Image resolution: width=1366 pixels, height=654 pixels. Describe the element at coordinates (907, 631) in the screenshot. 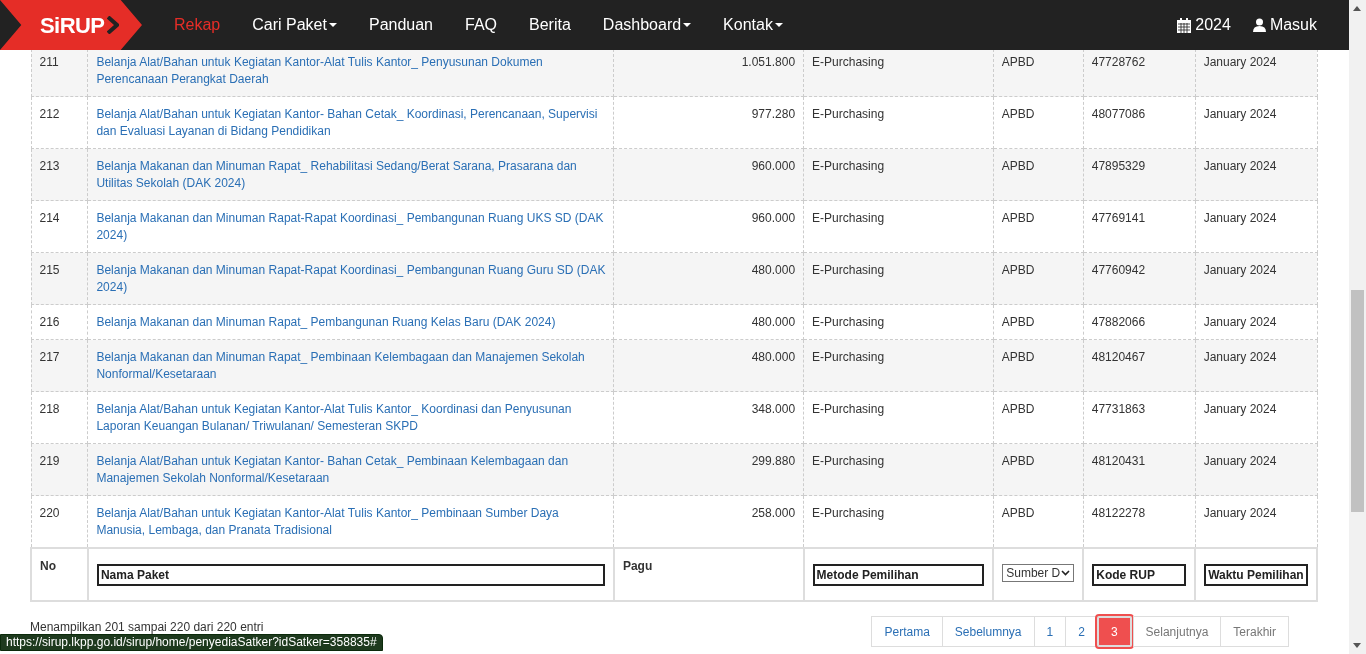

I see `pagination-link: Pertama` at that location.